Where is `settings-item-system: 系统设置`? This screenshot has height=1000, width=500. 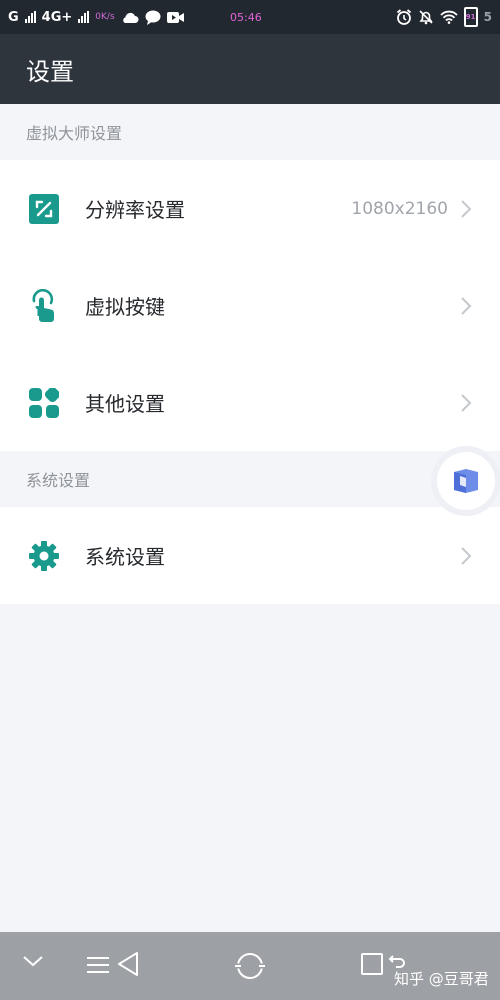 settings-item-system: 系统设置 is located at coordinates (250, 555).